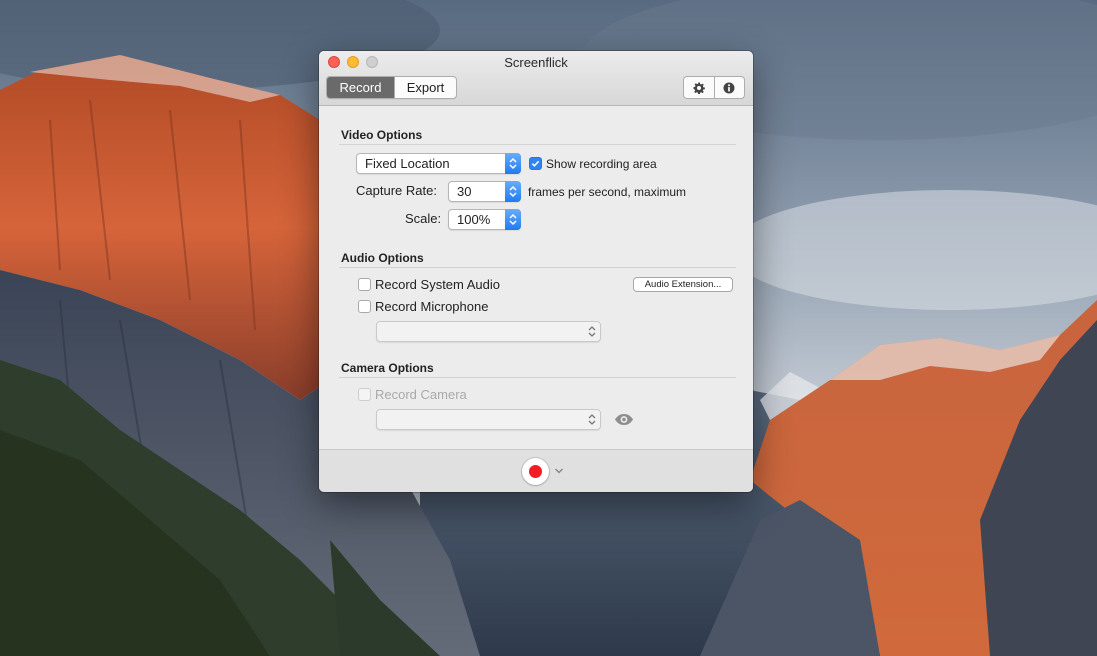 This screenshot has width=1097, height=656. Describe the element at coordinates (396, 190) in the screenshot. I see `capture-rate-label: Capture Rate:` at that location.